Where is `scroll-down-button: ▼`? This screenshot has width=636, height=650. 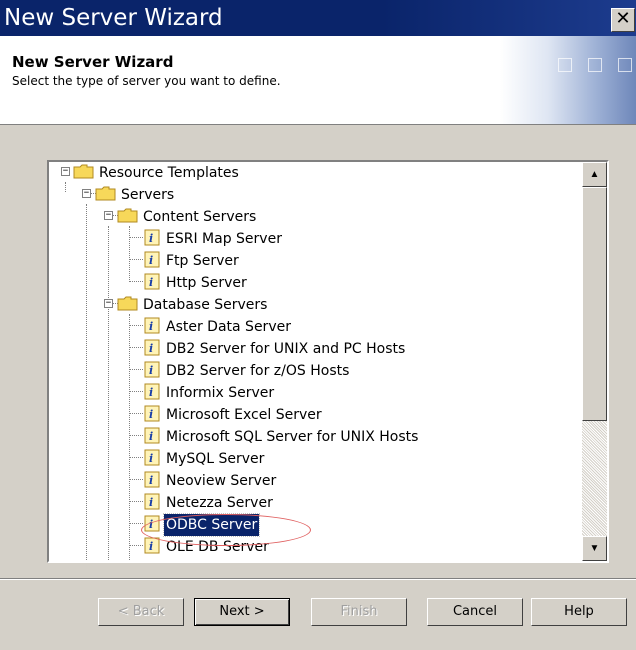
scroll-down-button: ▼ is located at coordinates (594, 548).